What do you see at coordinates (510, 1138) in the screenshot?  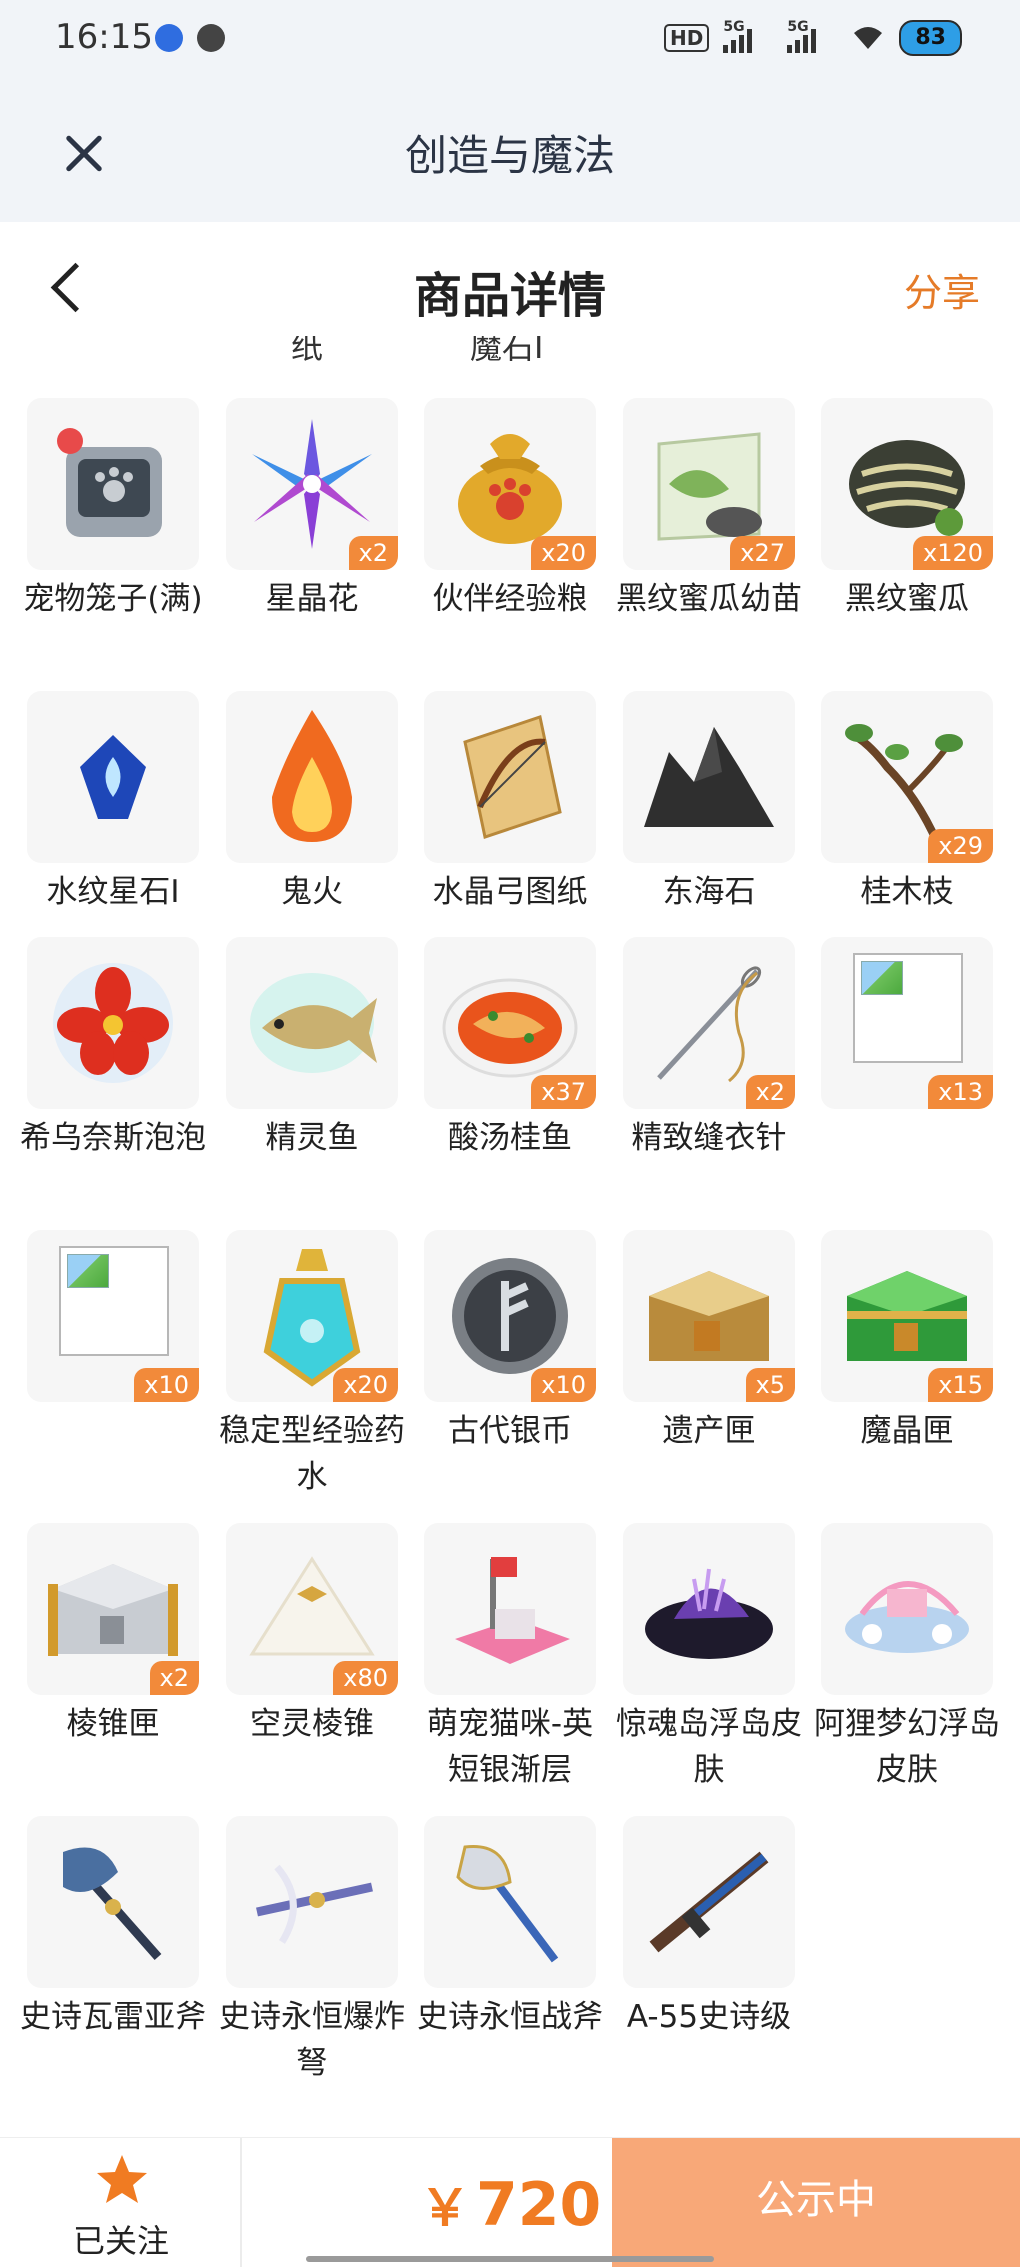 I see `item-name: 酸汤桂鱼` at bounding box center [510, 1138].